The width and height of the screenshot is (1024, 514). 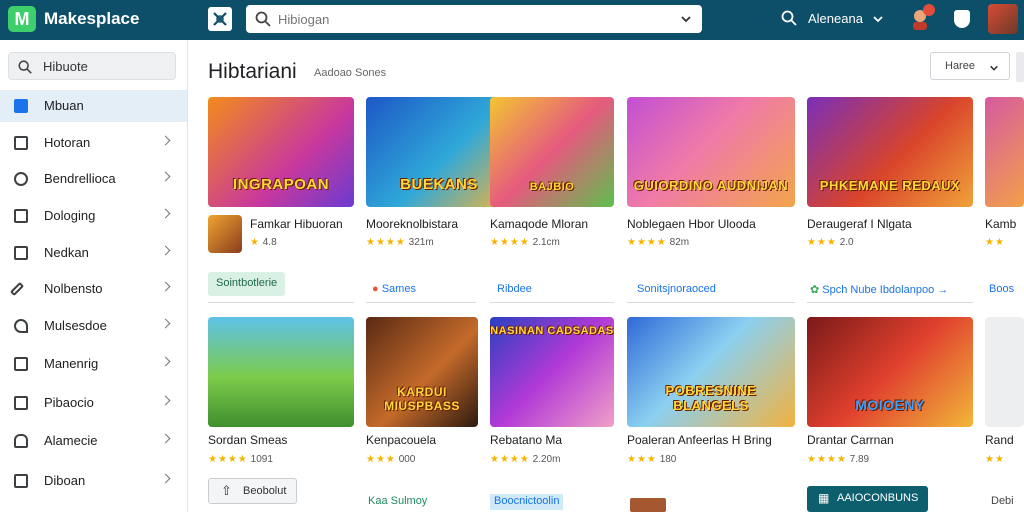 I want to click on notifications-button, so click(x=921, y=18).